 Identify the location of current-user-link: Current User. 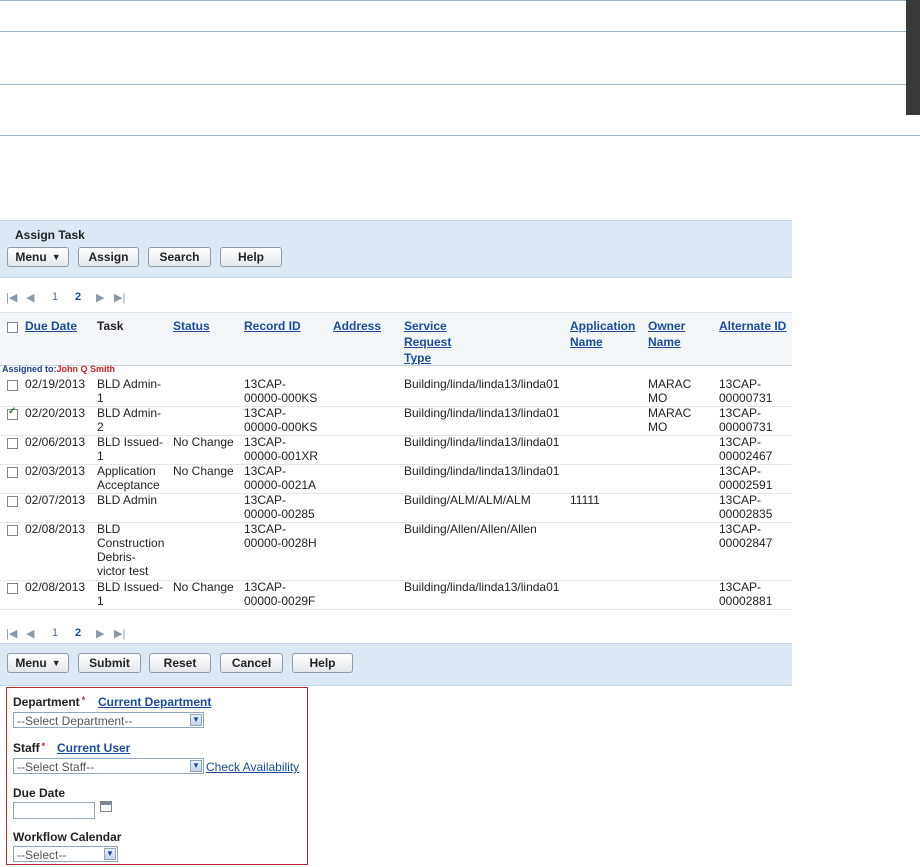
(93, 748).